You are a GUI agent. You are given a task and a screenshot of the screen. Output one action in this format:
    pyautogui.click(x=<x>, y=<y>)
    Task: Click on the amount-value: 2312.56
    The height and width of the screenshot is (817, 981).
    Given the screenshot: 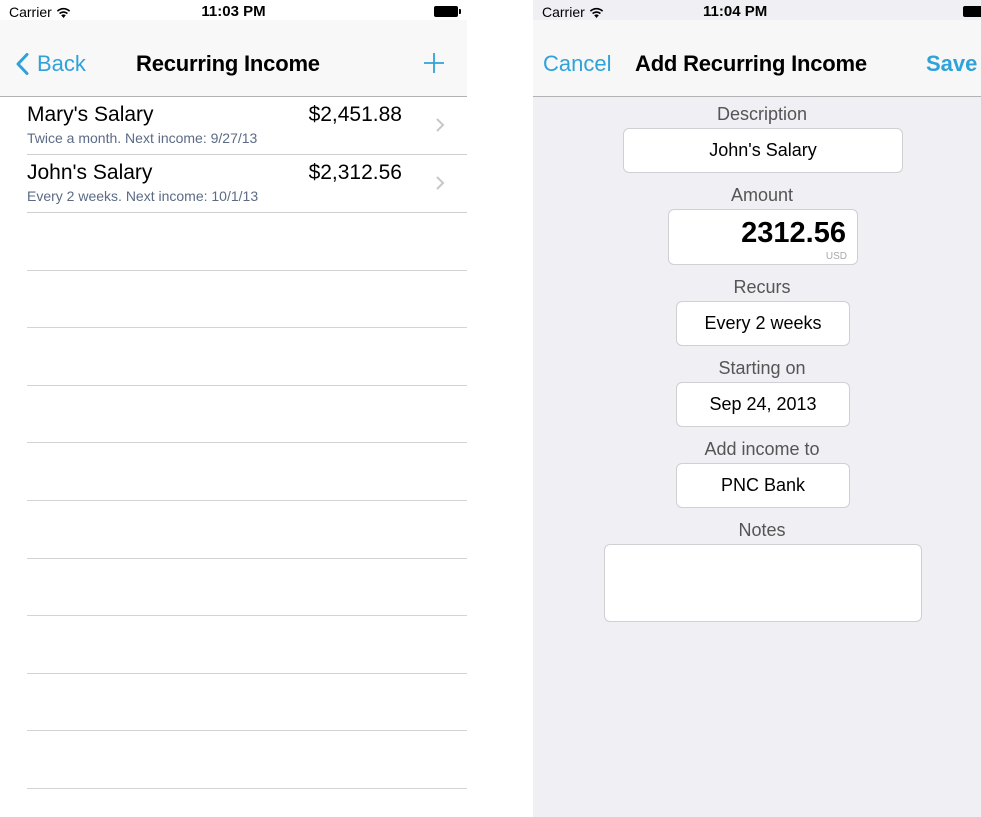 What is the action you would take?
    pyautogui.click(x=793, y=232)
    